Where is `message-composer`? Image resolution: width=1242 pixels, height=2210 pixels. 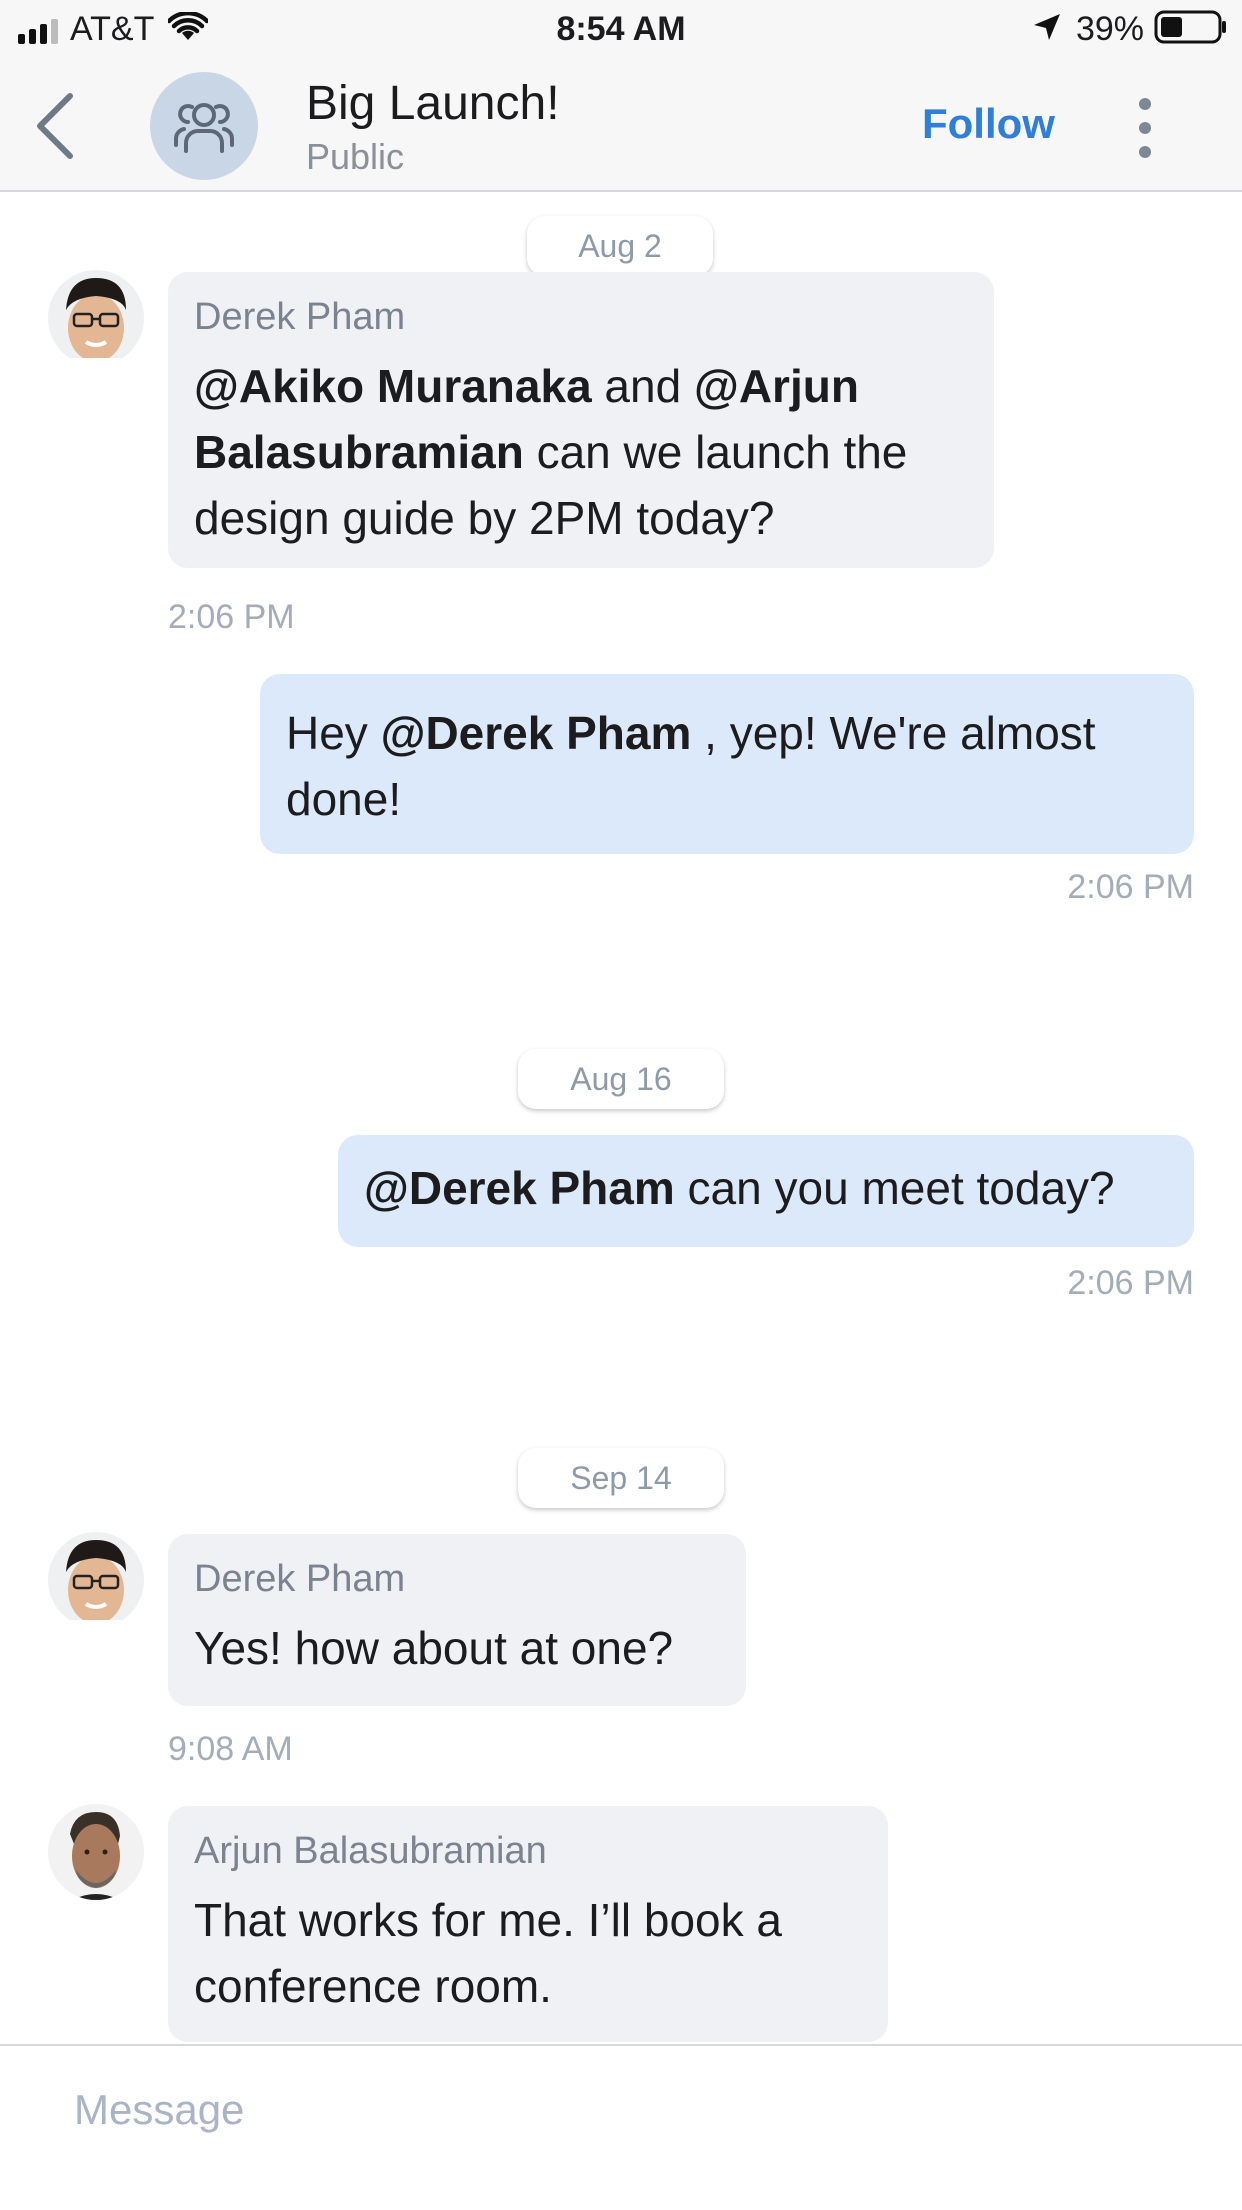 message-composer is located at coordinates (621, 2127).